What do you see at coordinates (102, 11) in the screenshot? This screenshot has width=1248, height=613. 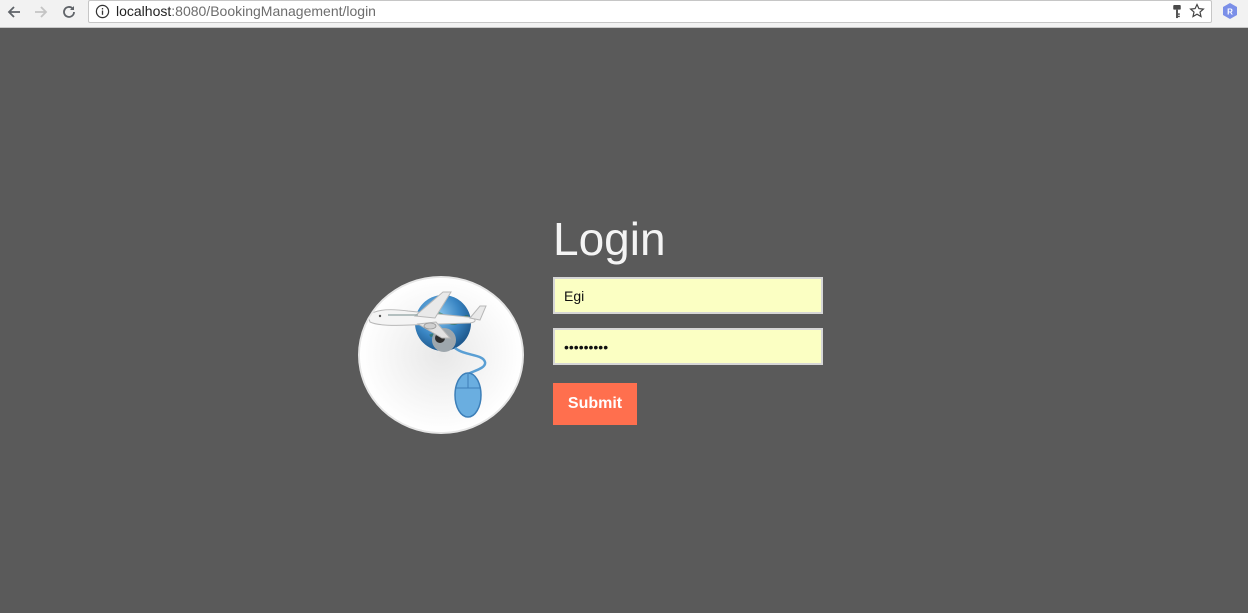 I see `info-icon` at bounding box center [102, 11].